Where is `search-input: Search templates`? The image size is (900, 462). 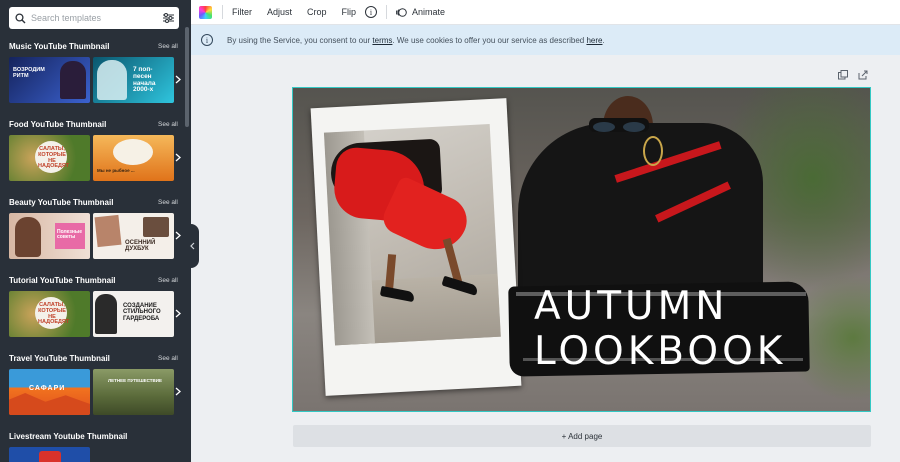
search-input: Search templates is located at coordinates (94, 18).